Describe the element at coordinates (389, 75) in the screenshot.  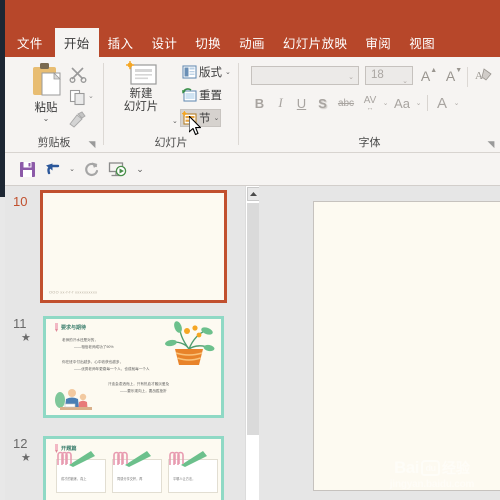
I see `font-size-input: 18 ⌄` at that location.